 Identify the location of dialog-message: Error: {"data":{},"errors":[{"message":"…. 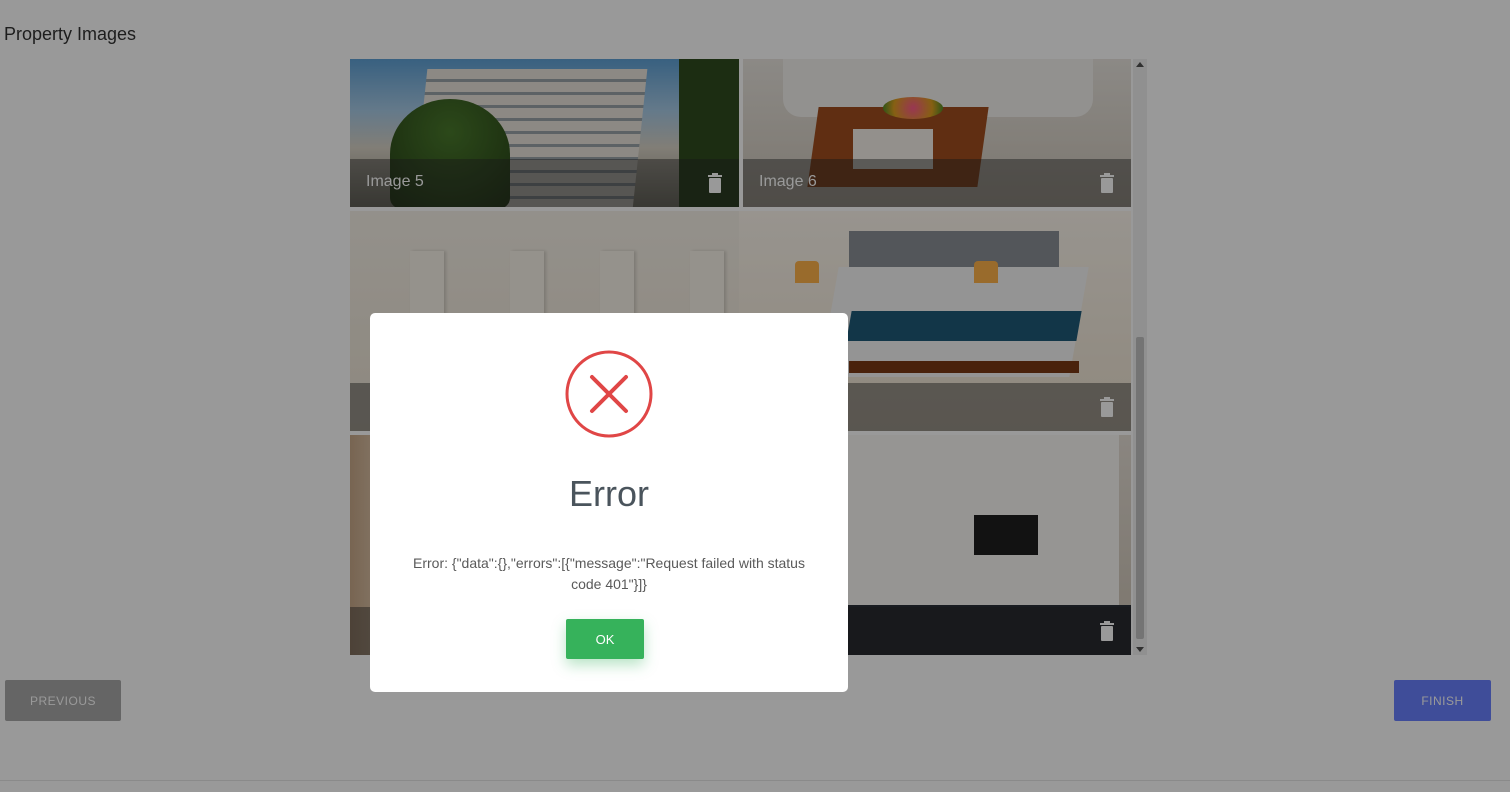
(609, 573).